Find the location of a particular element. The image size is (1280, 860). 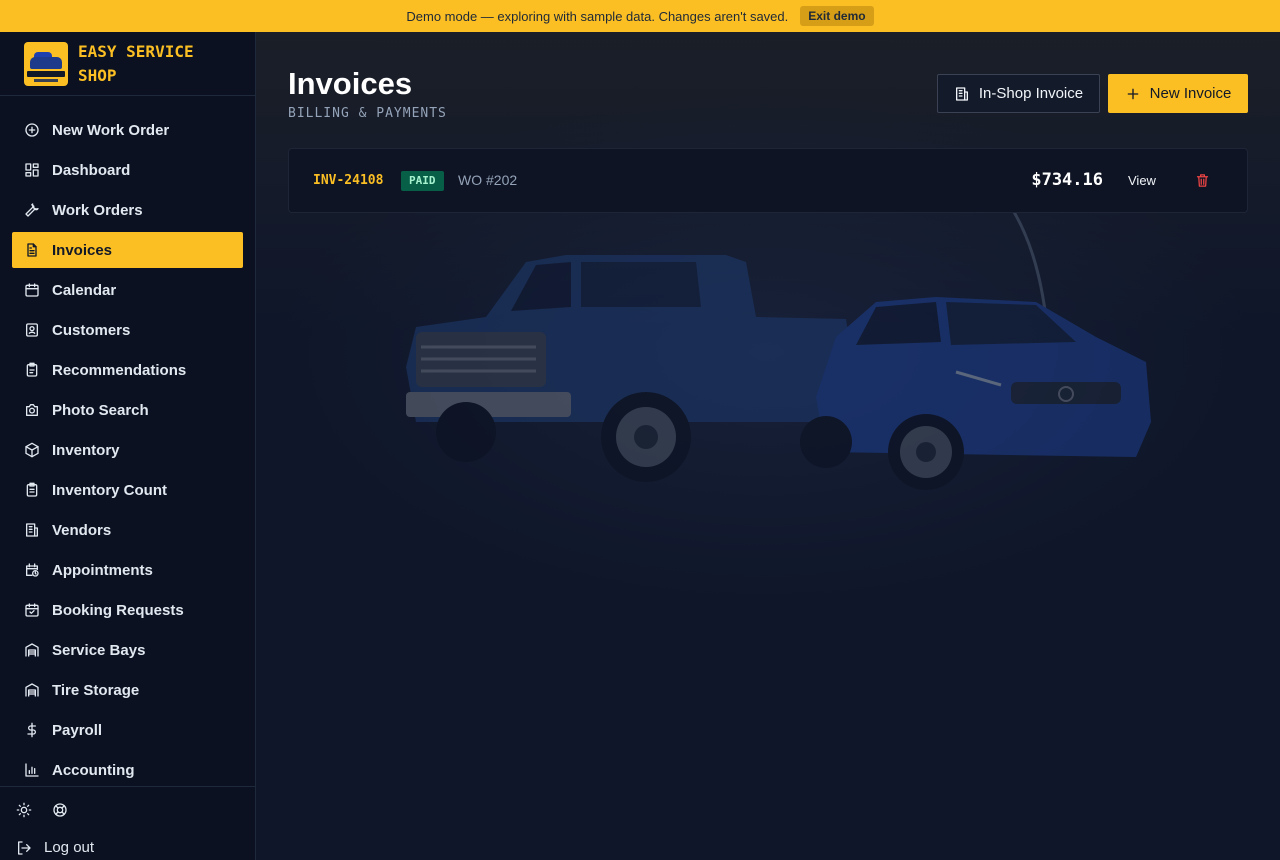

sidebar-item-recommendations: Recommendations is located at coordinates (127, 370).